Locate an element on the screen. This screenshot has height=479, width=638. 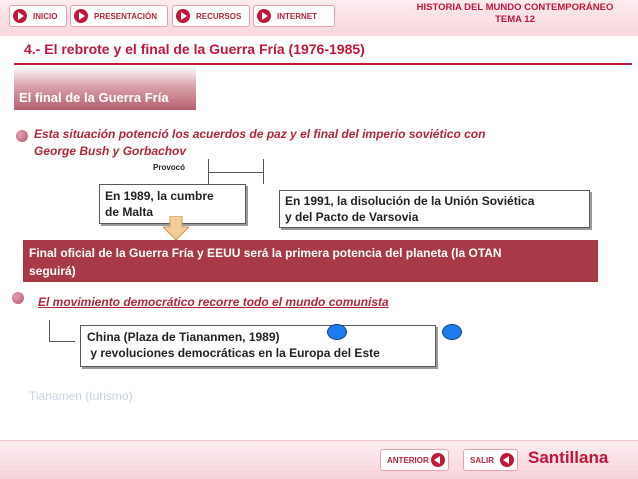
nav-presentacion-label: PRESENTACIÓN is located at coordinates (125, 16).